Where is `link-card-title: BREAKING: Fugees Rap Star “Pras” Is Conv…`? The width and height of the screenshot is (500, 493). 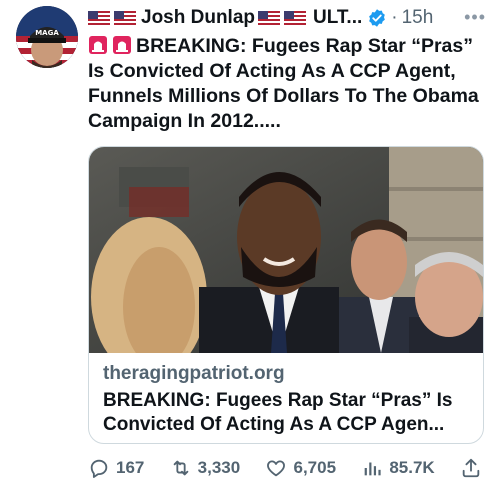
link-card-title: BREAKING: Fugees Rap Star “Pras” Is Conv… is located at coordinates (289, 413).